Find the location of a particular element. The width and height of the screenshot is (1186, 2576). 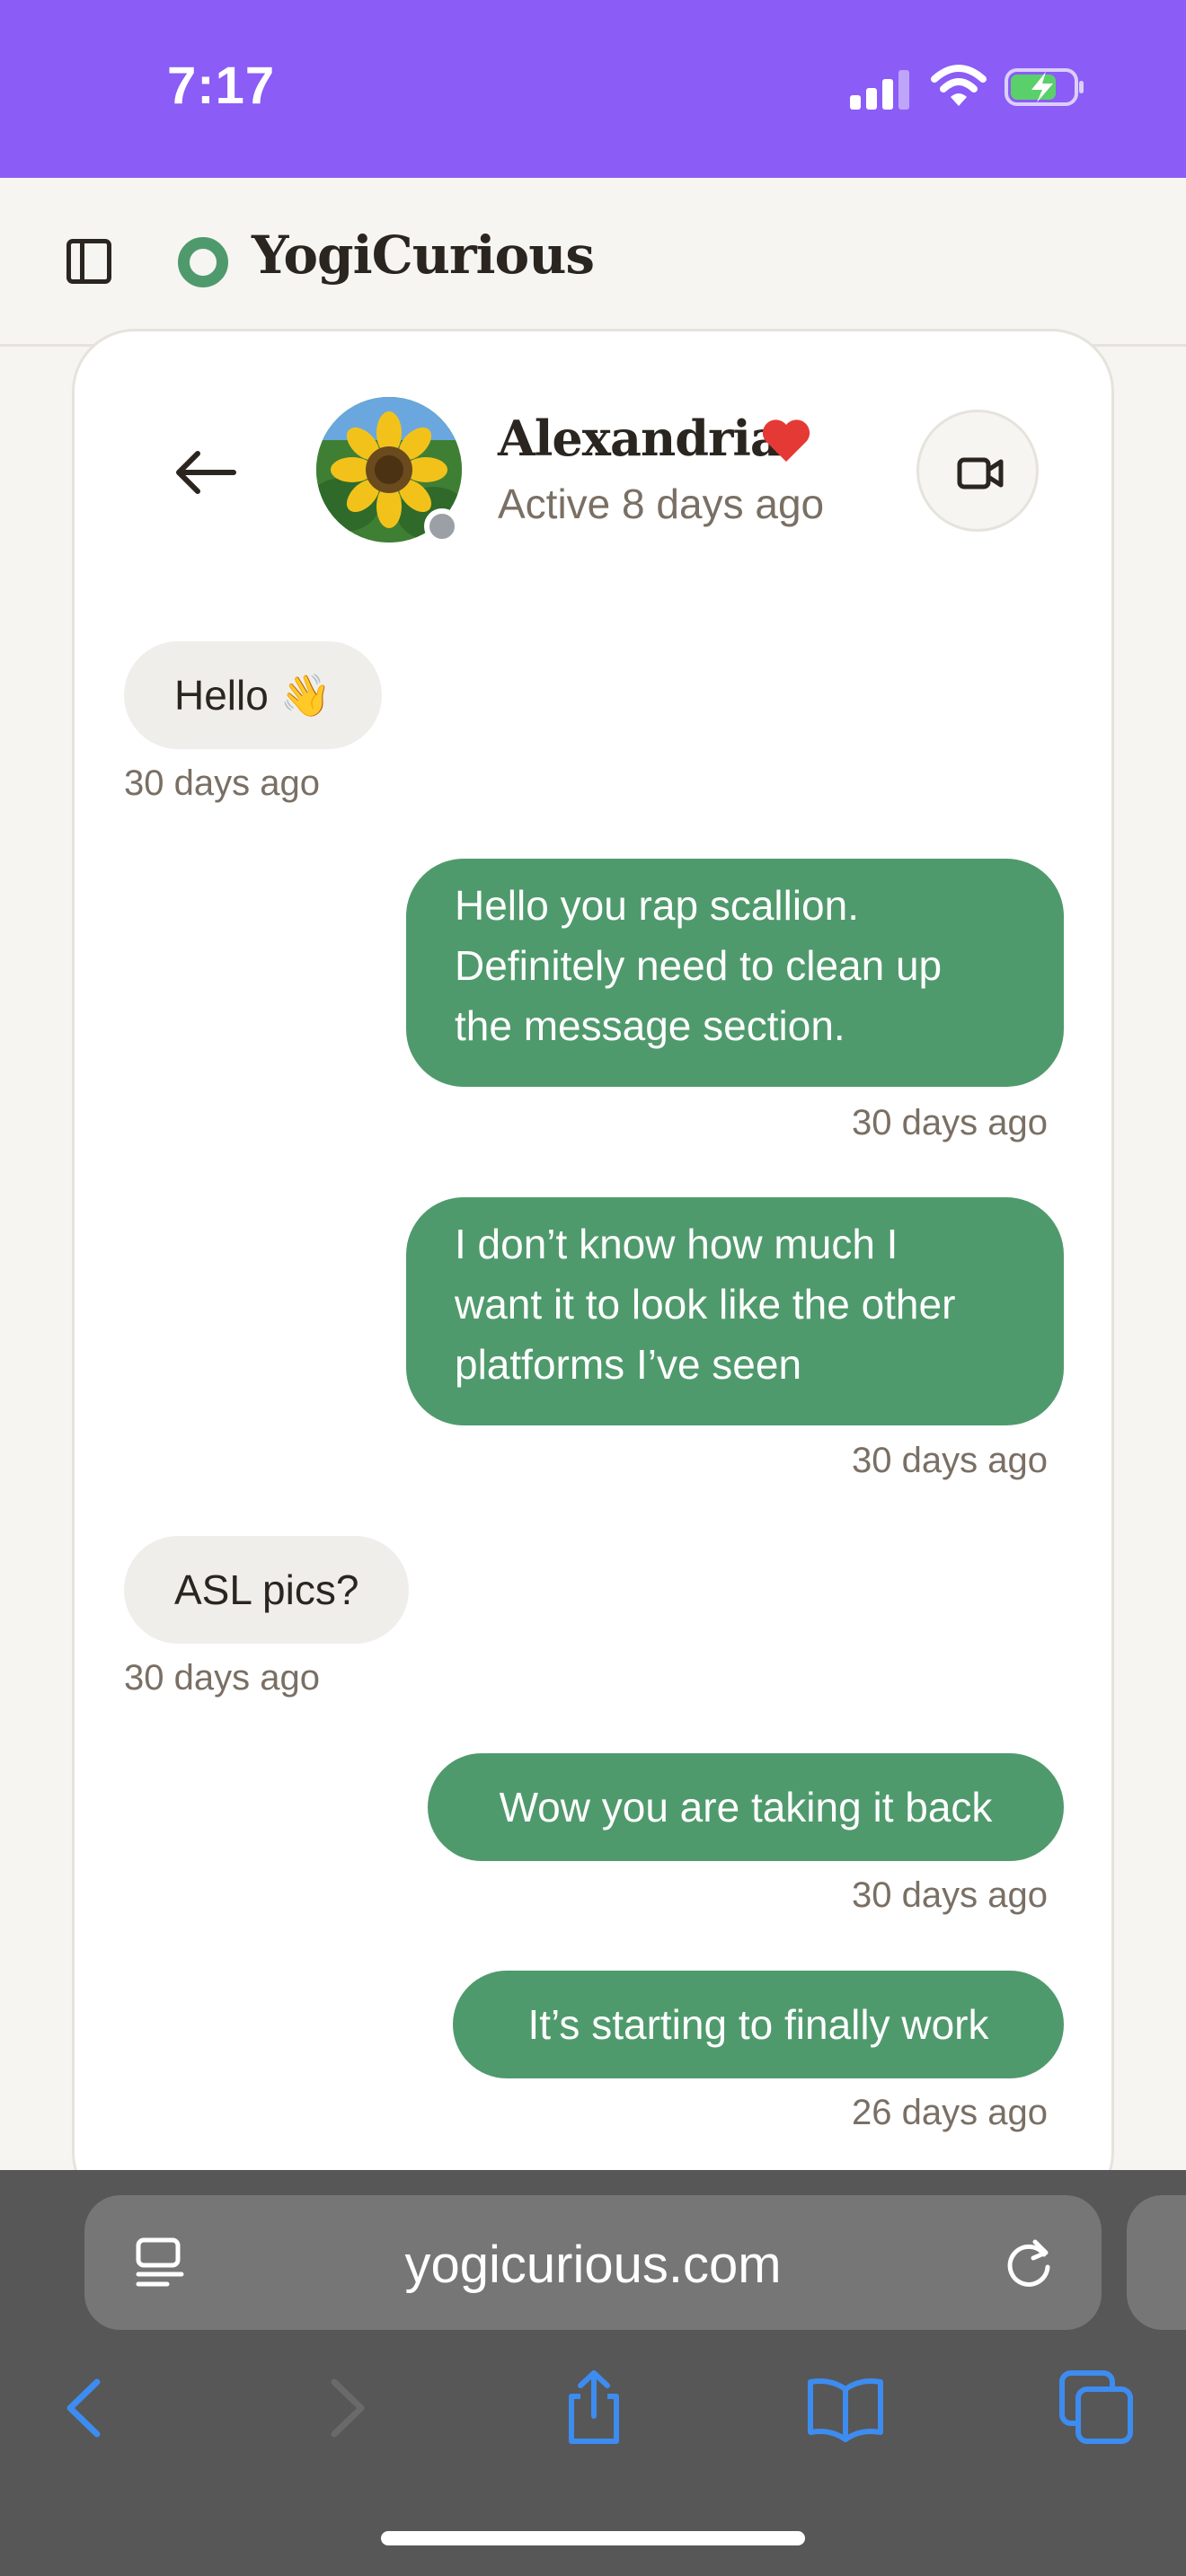

message-line: Hello you rap scallion. is located at coordinates (657, 905).